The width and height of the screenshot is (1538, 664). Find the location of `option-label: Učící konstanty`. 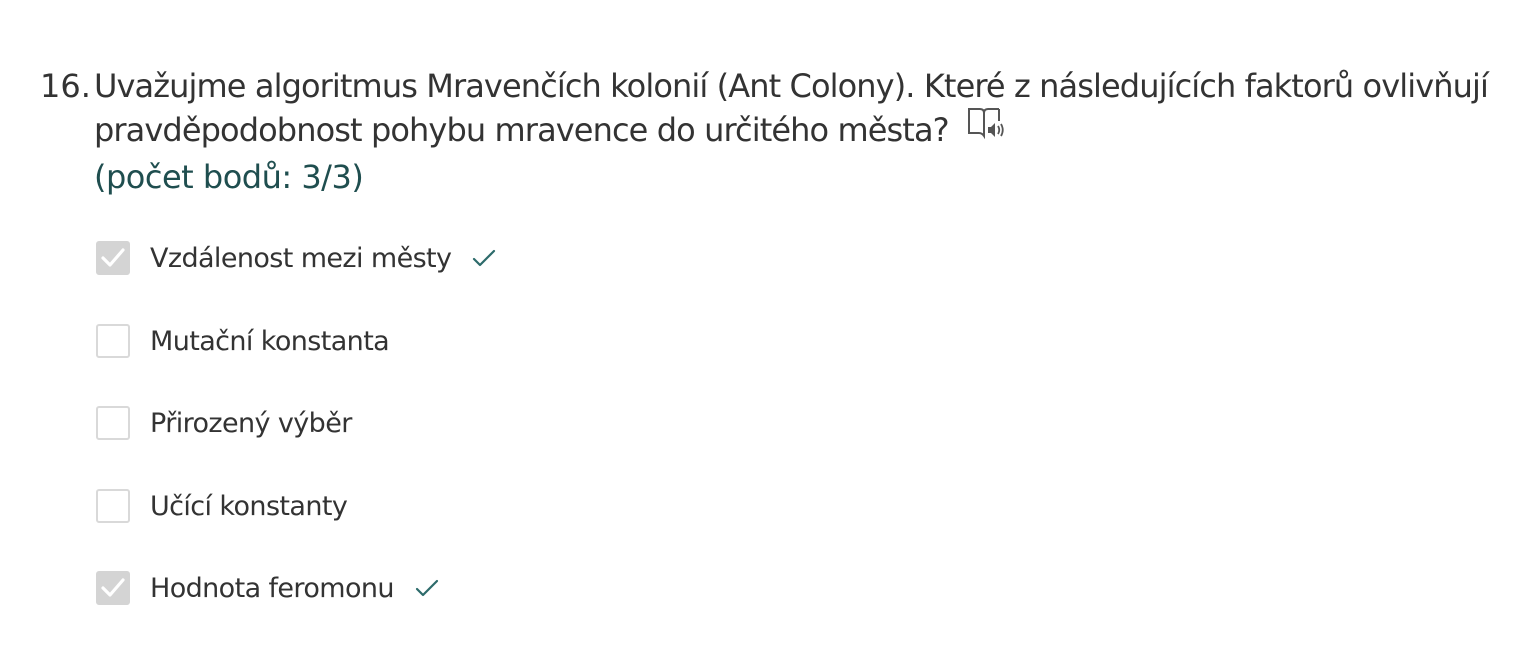

option-label: Učící konstanty is located at coordinates (249, 506).